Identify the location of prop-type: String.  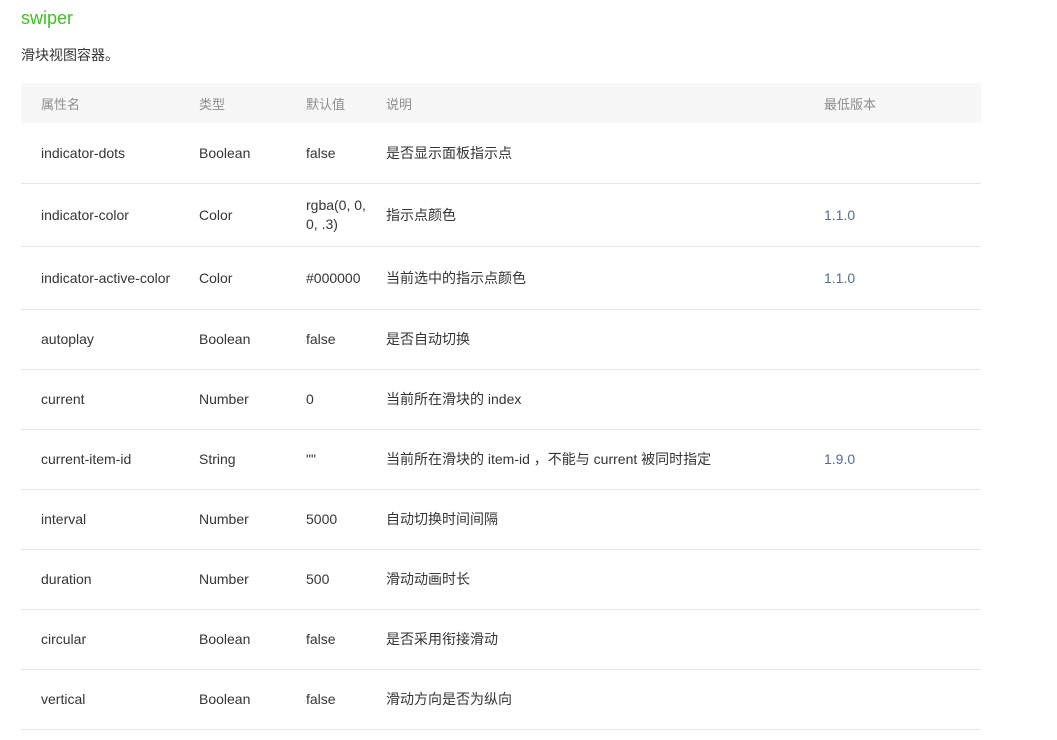
(232, 459).